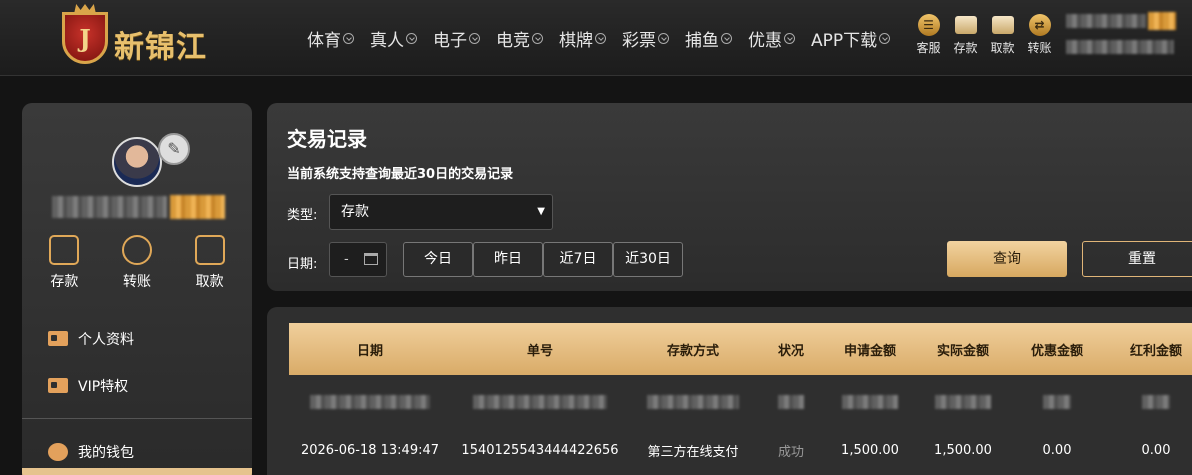 The height and width of the screenshot is (475, 1192). Describe the element at coordinates (160, 47) in the screenshot. I see `logo-text: 新锦江` at that location.